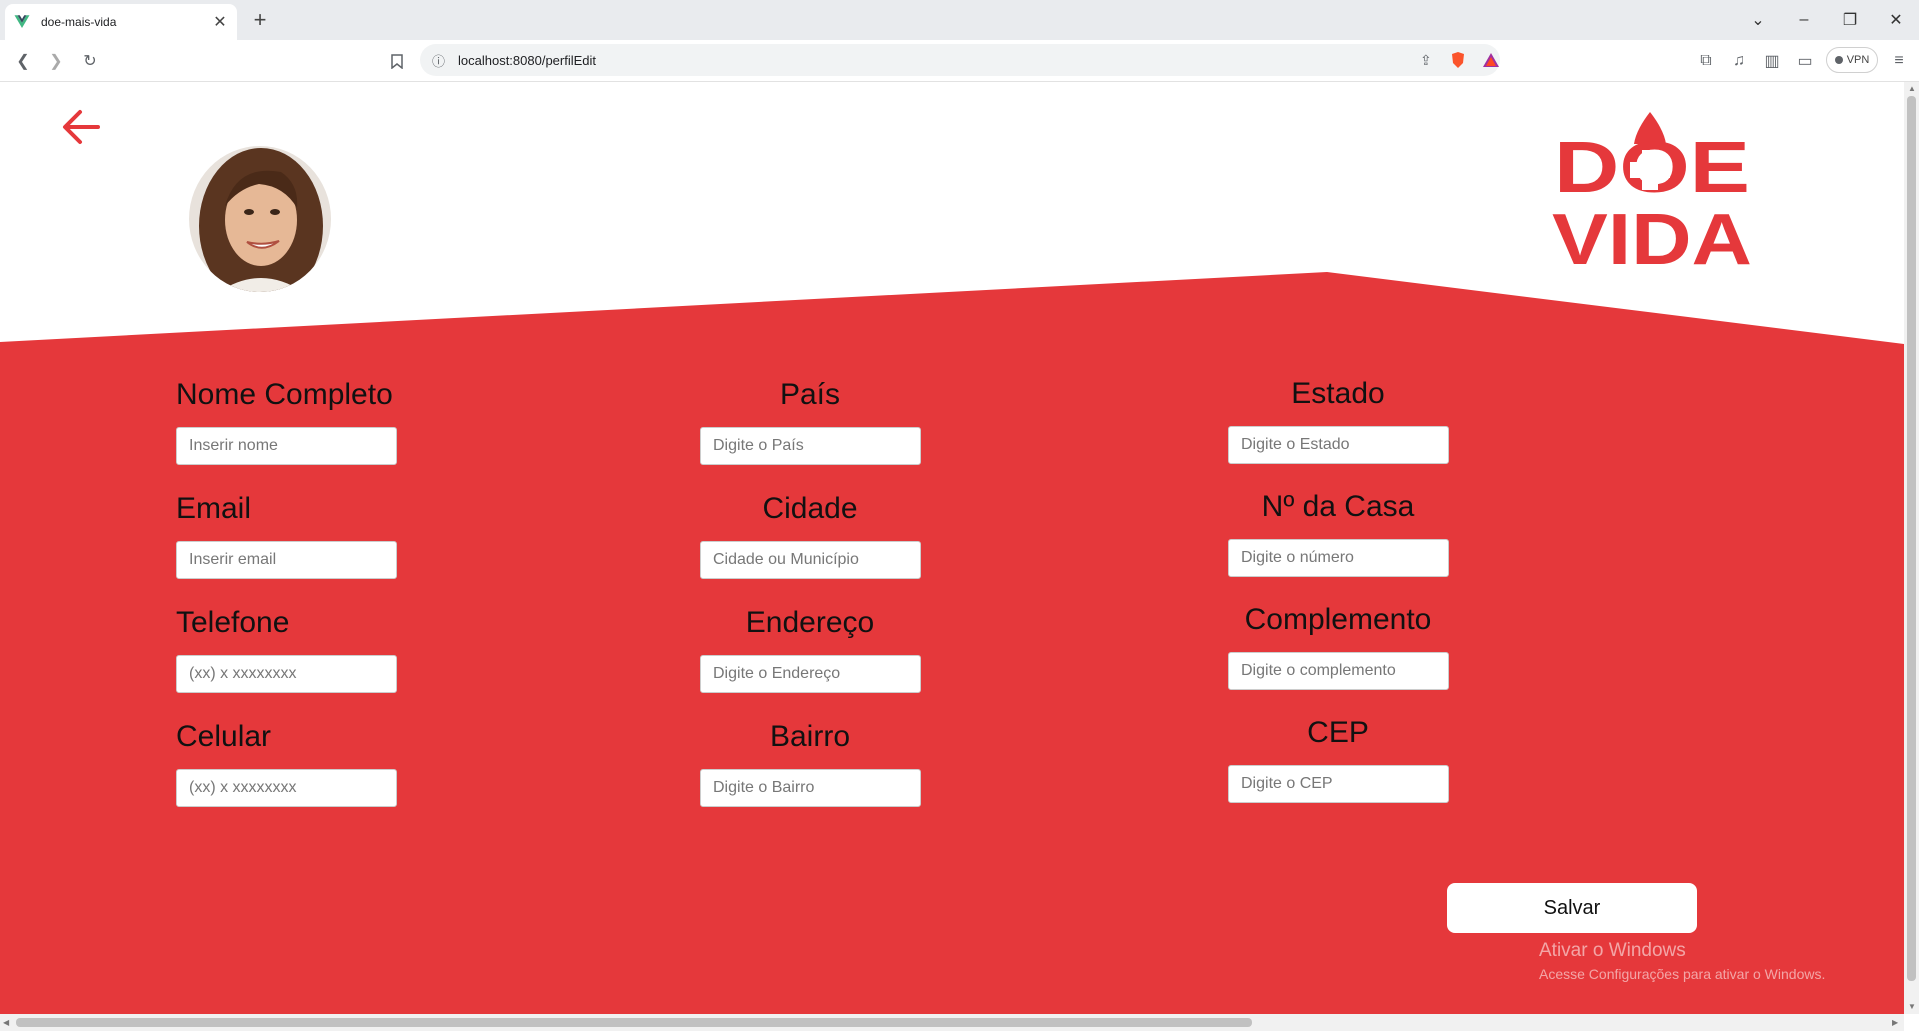 The height and width of the screenshot is (1031, 1919). What do you see at coordinates (286, 674) in the screenshot?
I see `telefone-input` at bounding box center [286, 674].